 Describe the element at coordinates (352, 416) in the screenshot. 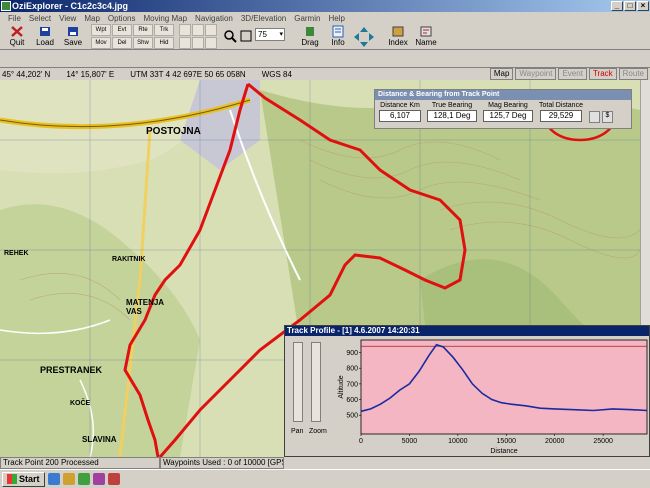

I see `y-tick-label: 500` at that location.